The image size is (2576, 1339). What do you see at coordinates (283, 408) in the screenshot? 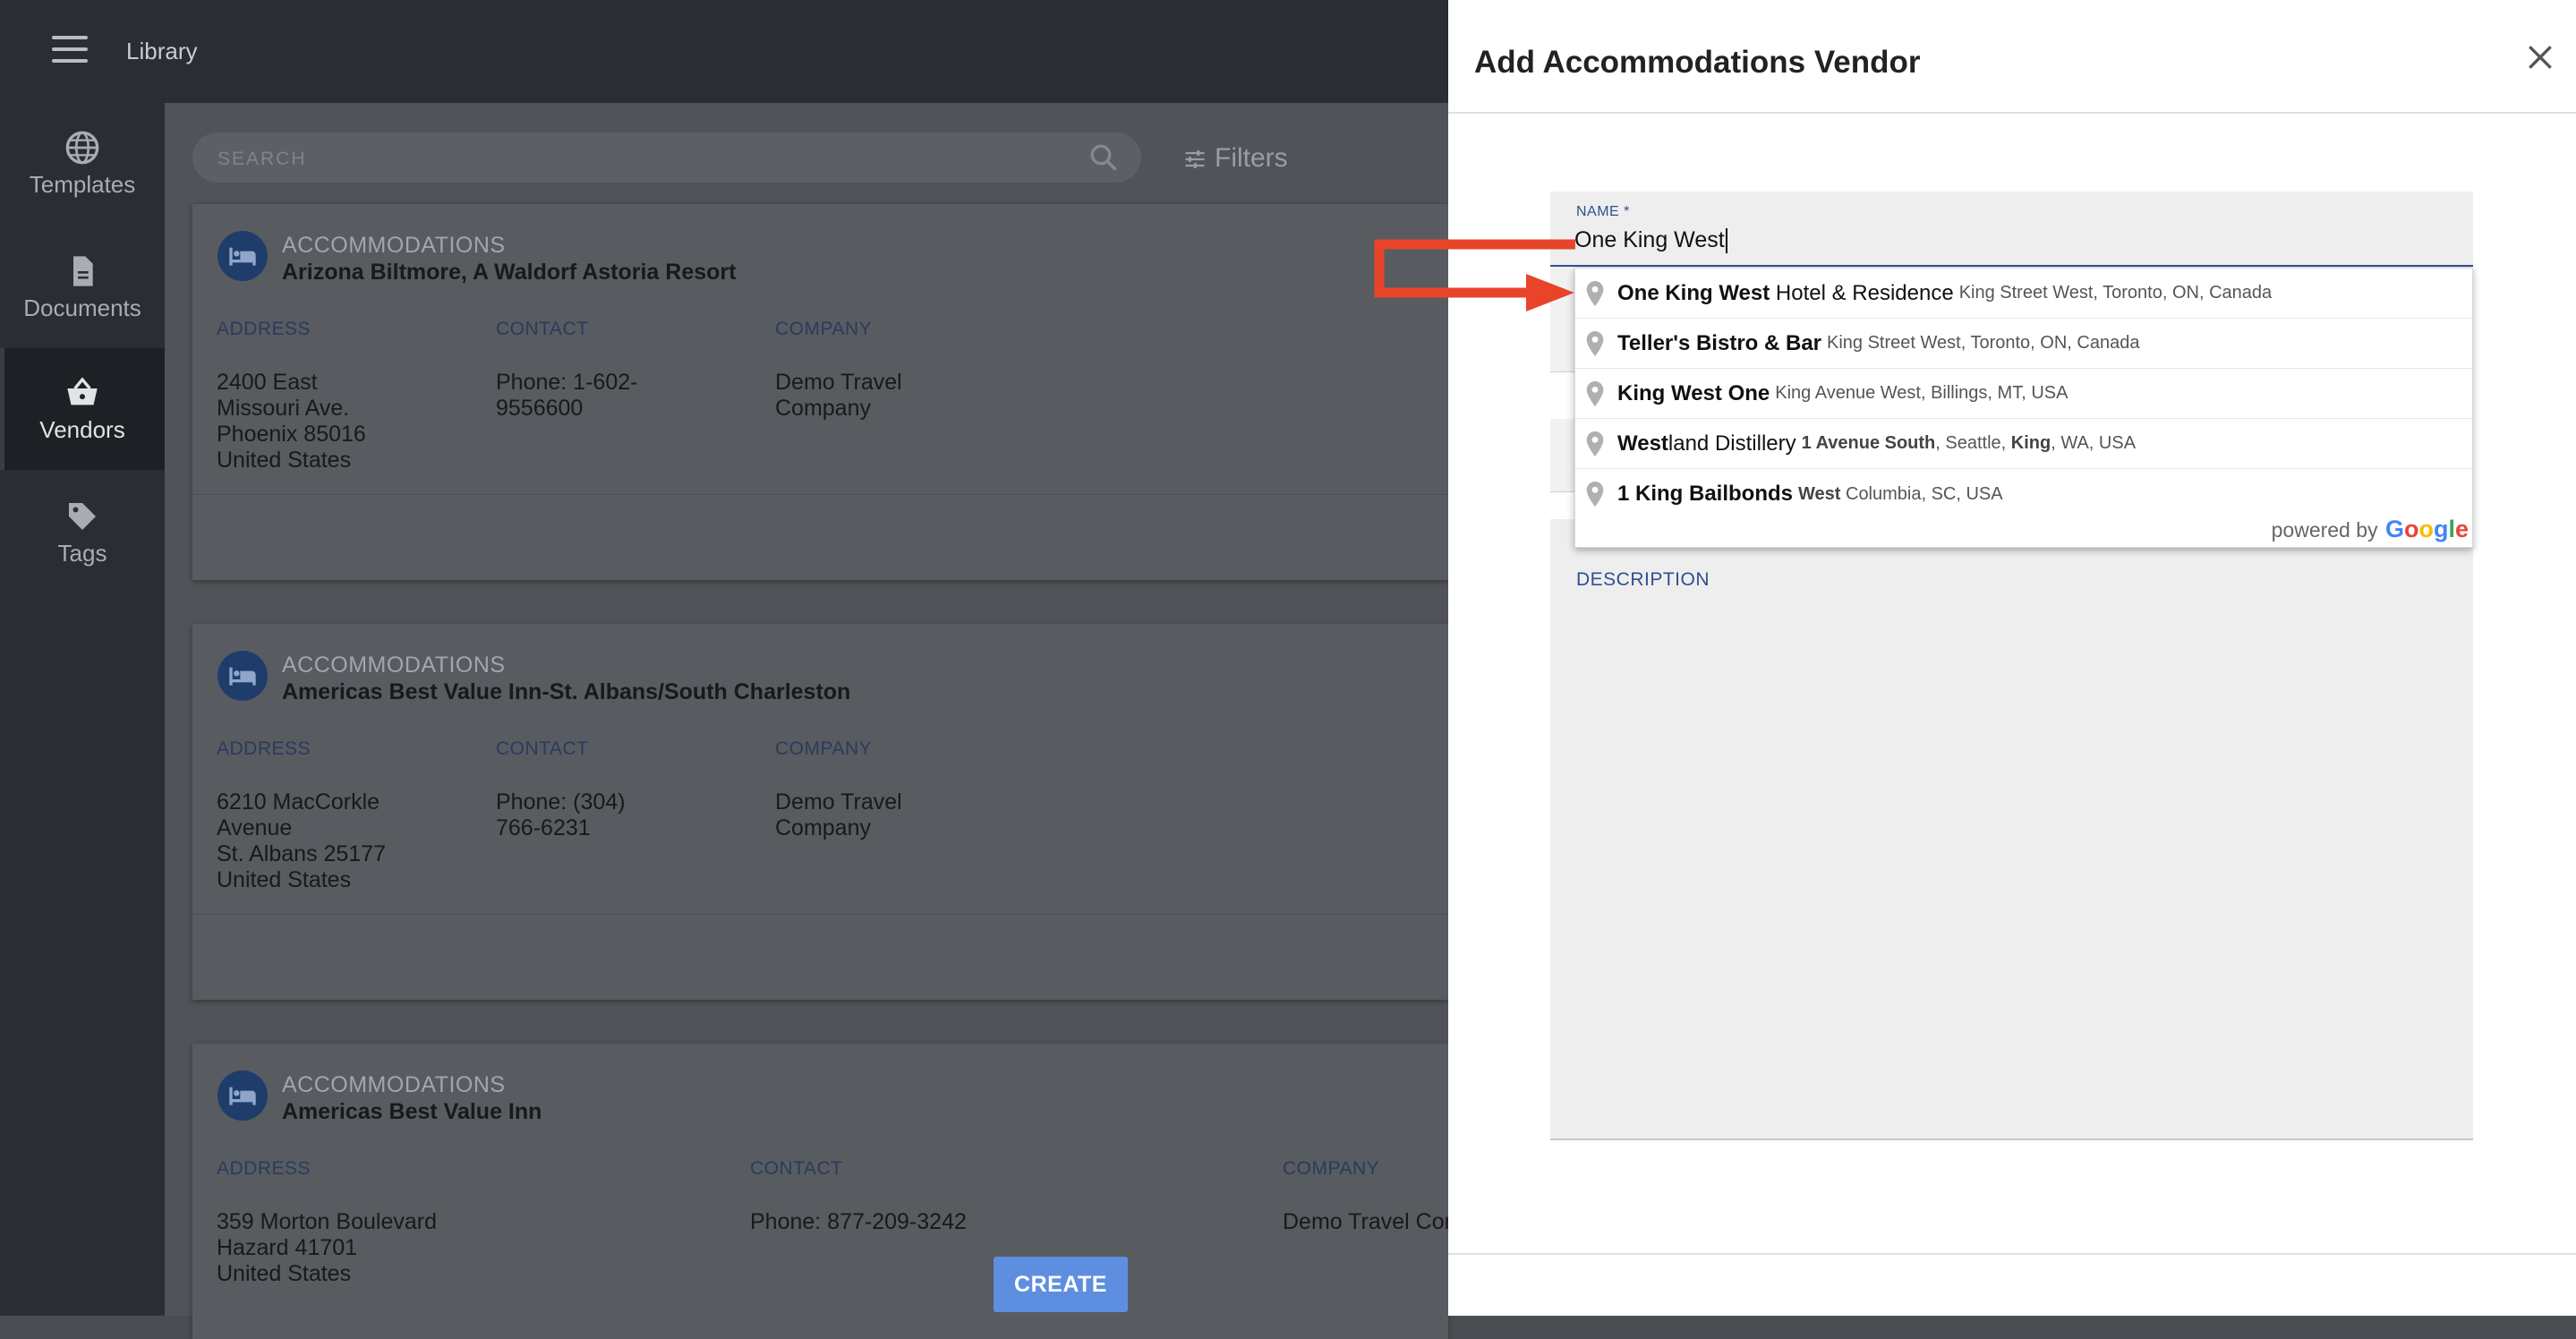
I see `address-line: Missouri Ave.` at bounding box center [283, 408].